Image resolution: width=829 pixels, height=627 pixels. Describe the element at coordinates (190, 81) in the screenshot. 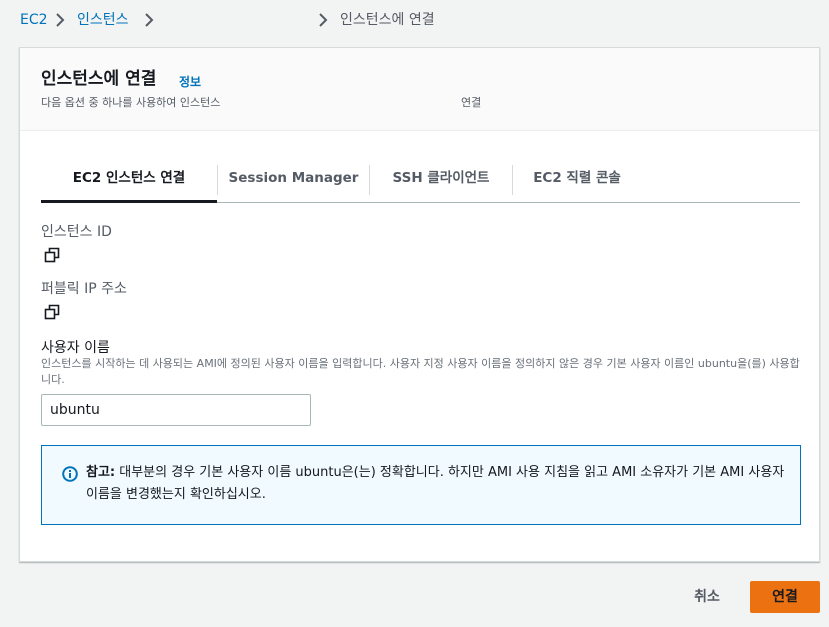

I see `info-link: 정보` at that location.